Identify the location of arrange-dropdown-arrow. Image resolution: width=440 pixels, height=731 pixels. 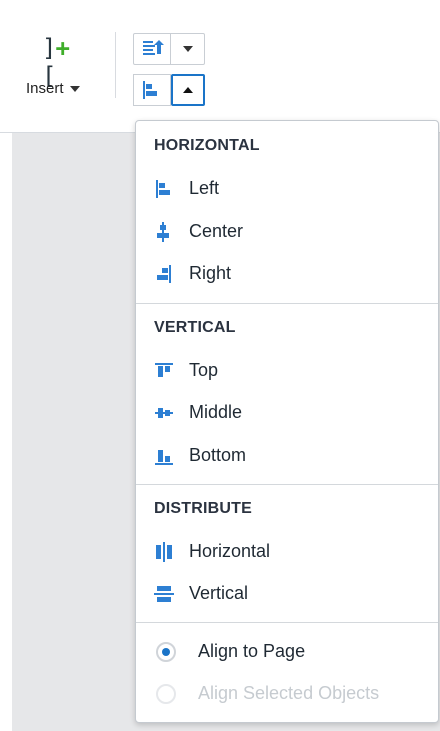
(187, 49).